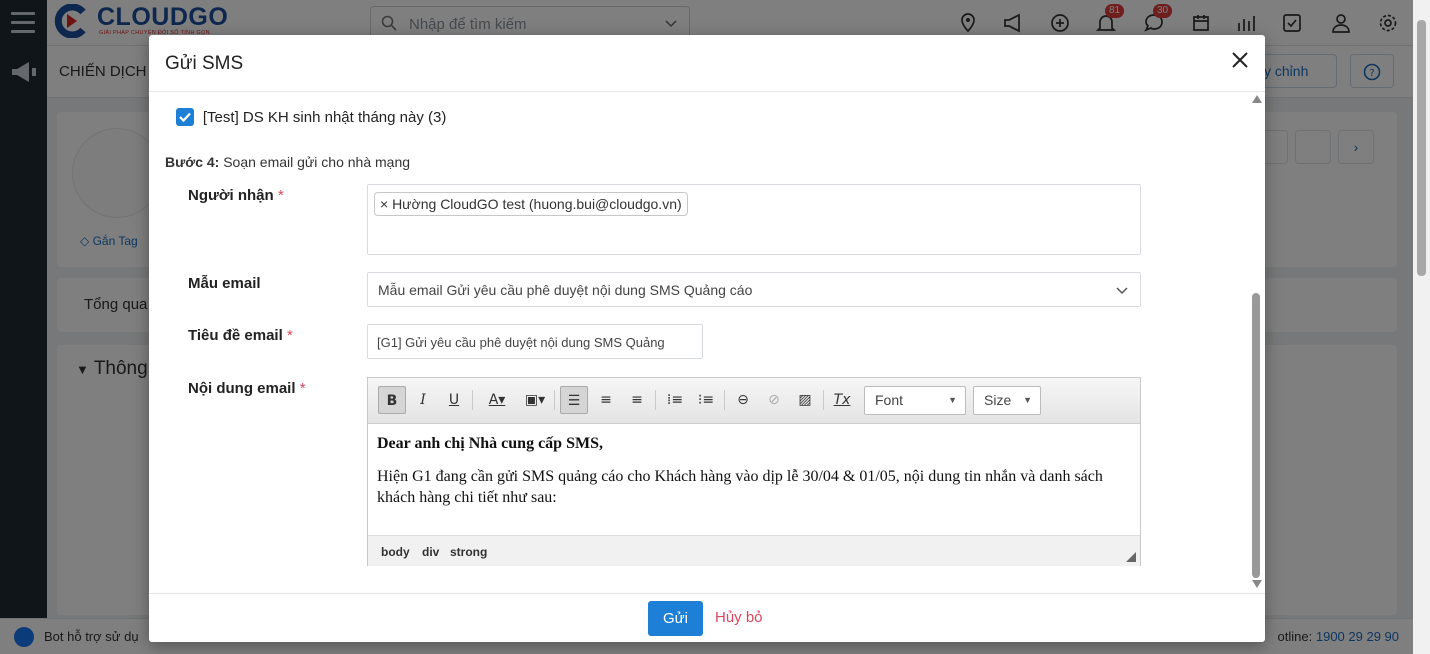 The height and width of the screenshot is (654, 1430). Describe the element at coordinates (915, 400) in the screenshot. I see `font-select: Font ▼` at that location.